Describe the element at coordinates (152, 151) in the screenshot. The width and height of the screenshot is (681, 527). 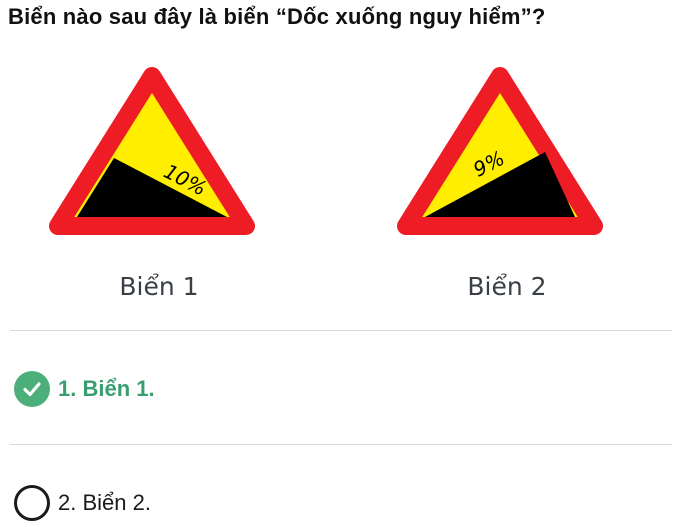
I see `steep-descent-sign-icon: 10%` at that location.